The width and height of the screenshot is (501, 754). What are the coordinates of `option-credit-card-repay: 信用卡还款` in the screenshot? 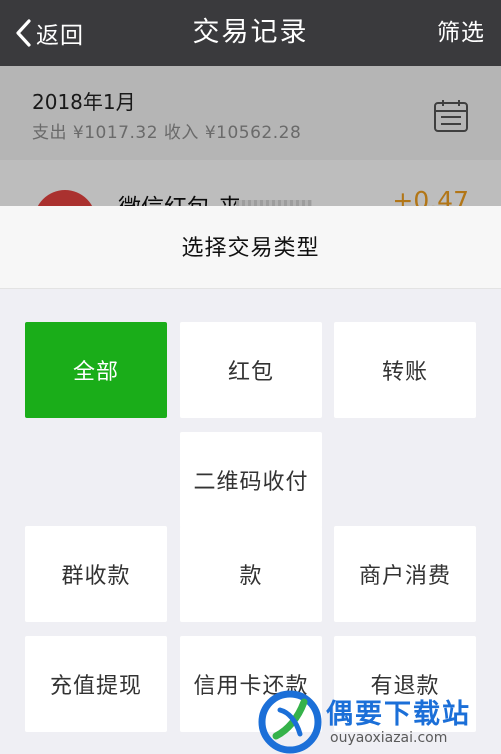 It's located at (251, 684).